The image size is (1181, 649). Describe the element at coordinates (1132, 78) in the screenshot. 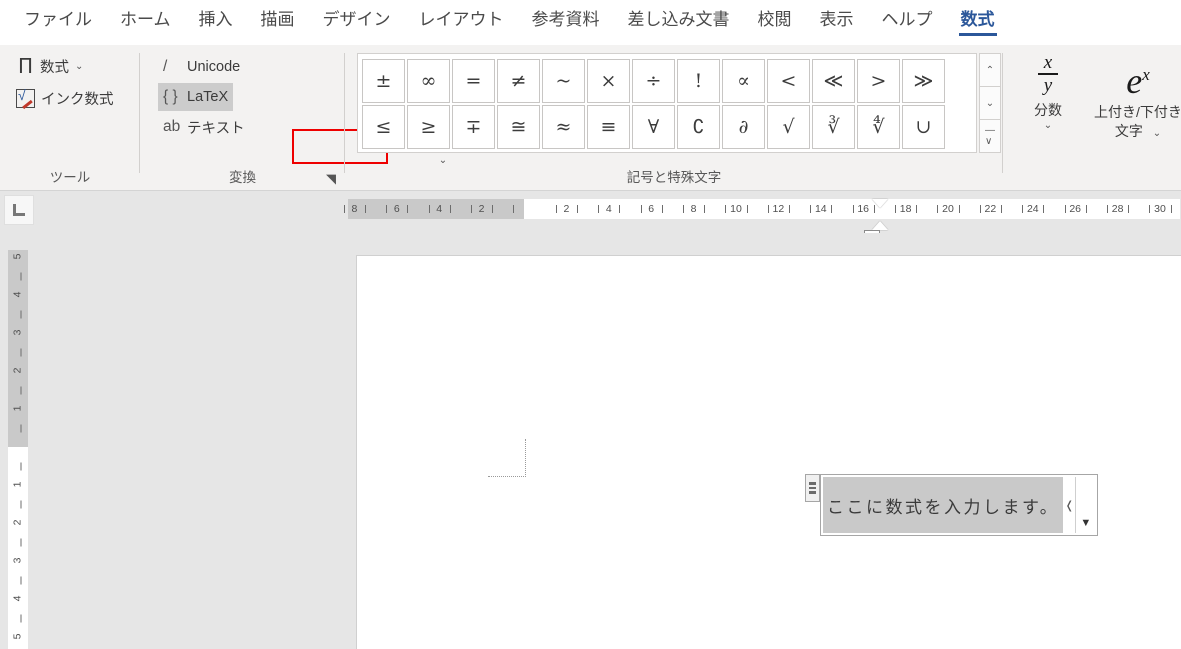

I see `superscript-subscript-icon: ex` at that location.